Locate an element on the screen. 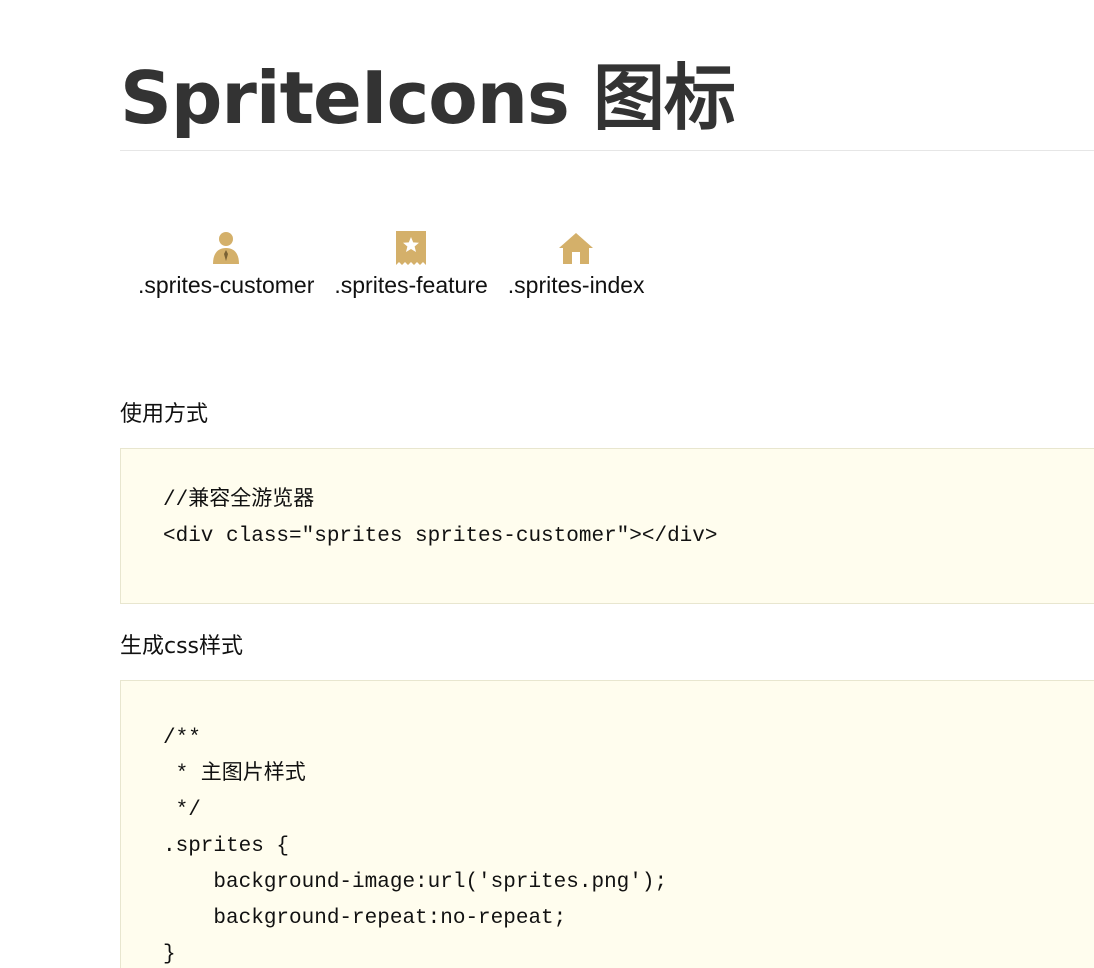  home-icon is located at coordinates (576, 248).